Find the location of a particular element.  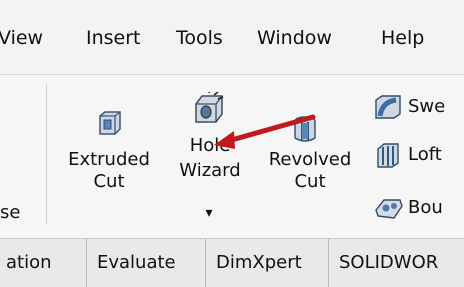

menu-help: Help is located at coordinates (402, 38).